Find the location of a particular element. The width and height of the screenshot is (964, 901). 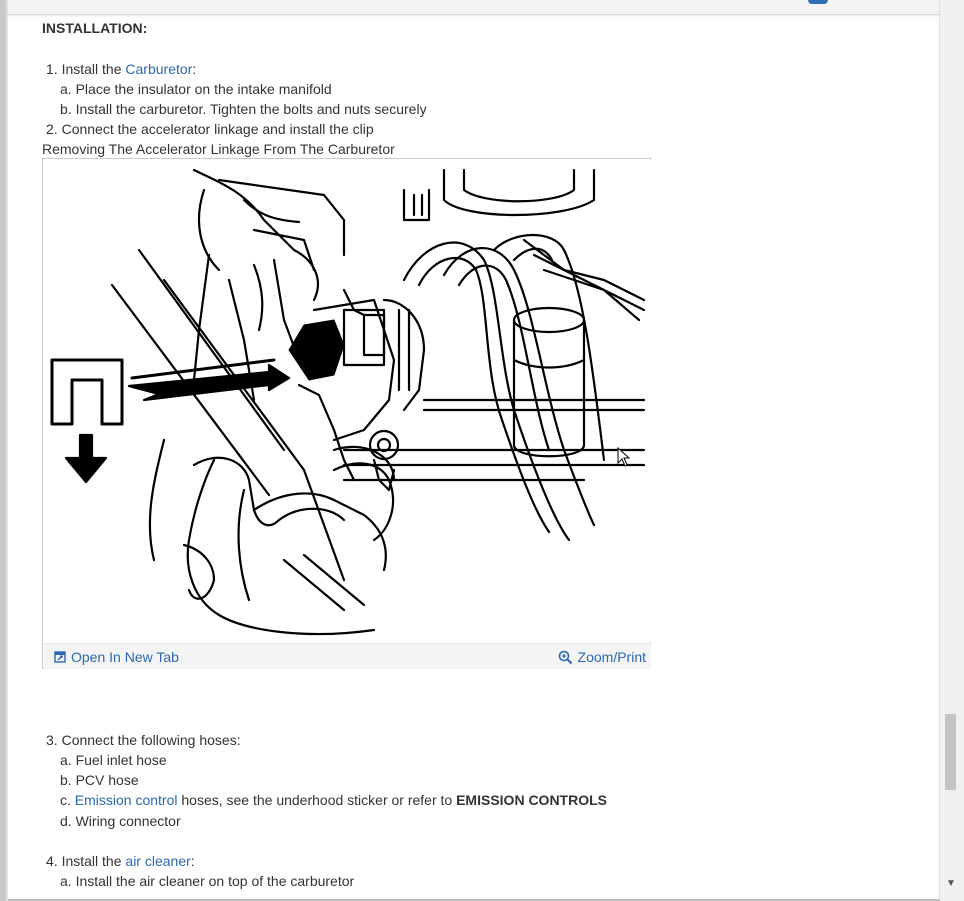

step-3: 3. Connect the following hoses: is located at coordinates (143, 740).